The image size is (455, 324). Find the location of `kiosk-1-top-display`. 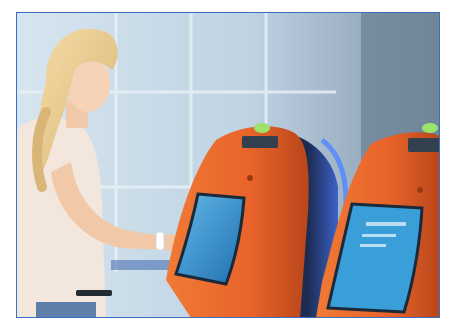

kiosk-1-top-display is located at coordinates (260, 142).